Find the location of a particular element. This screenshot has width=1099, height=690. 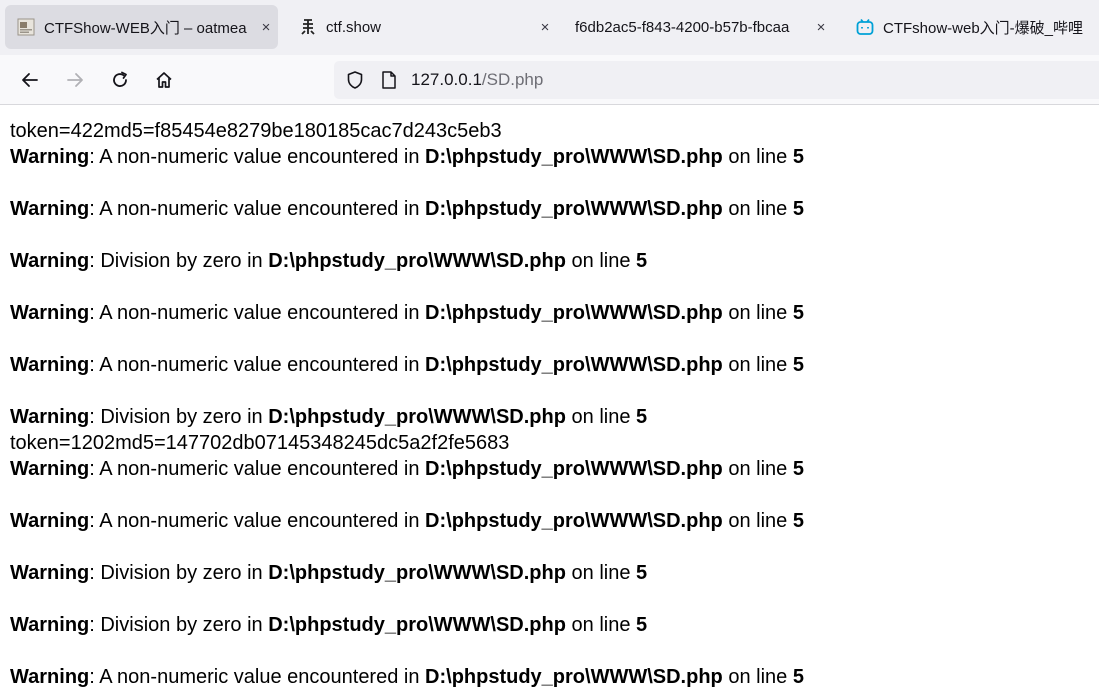

tab-title: CTFShow-WEB入门 – oatmea is located at coordinates (145, 28).